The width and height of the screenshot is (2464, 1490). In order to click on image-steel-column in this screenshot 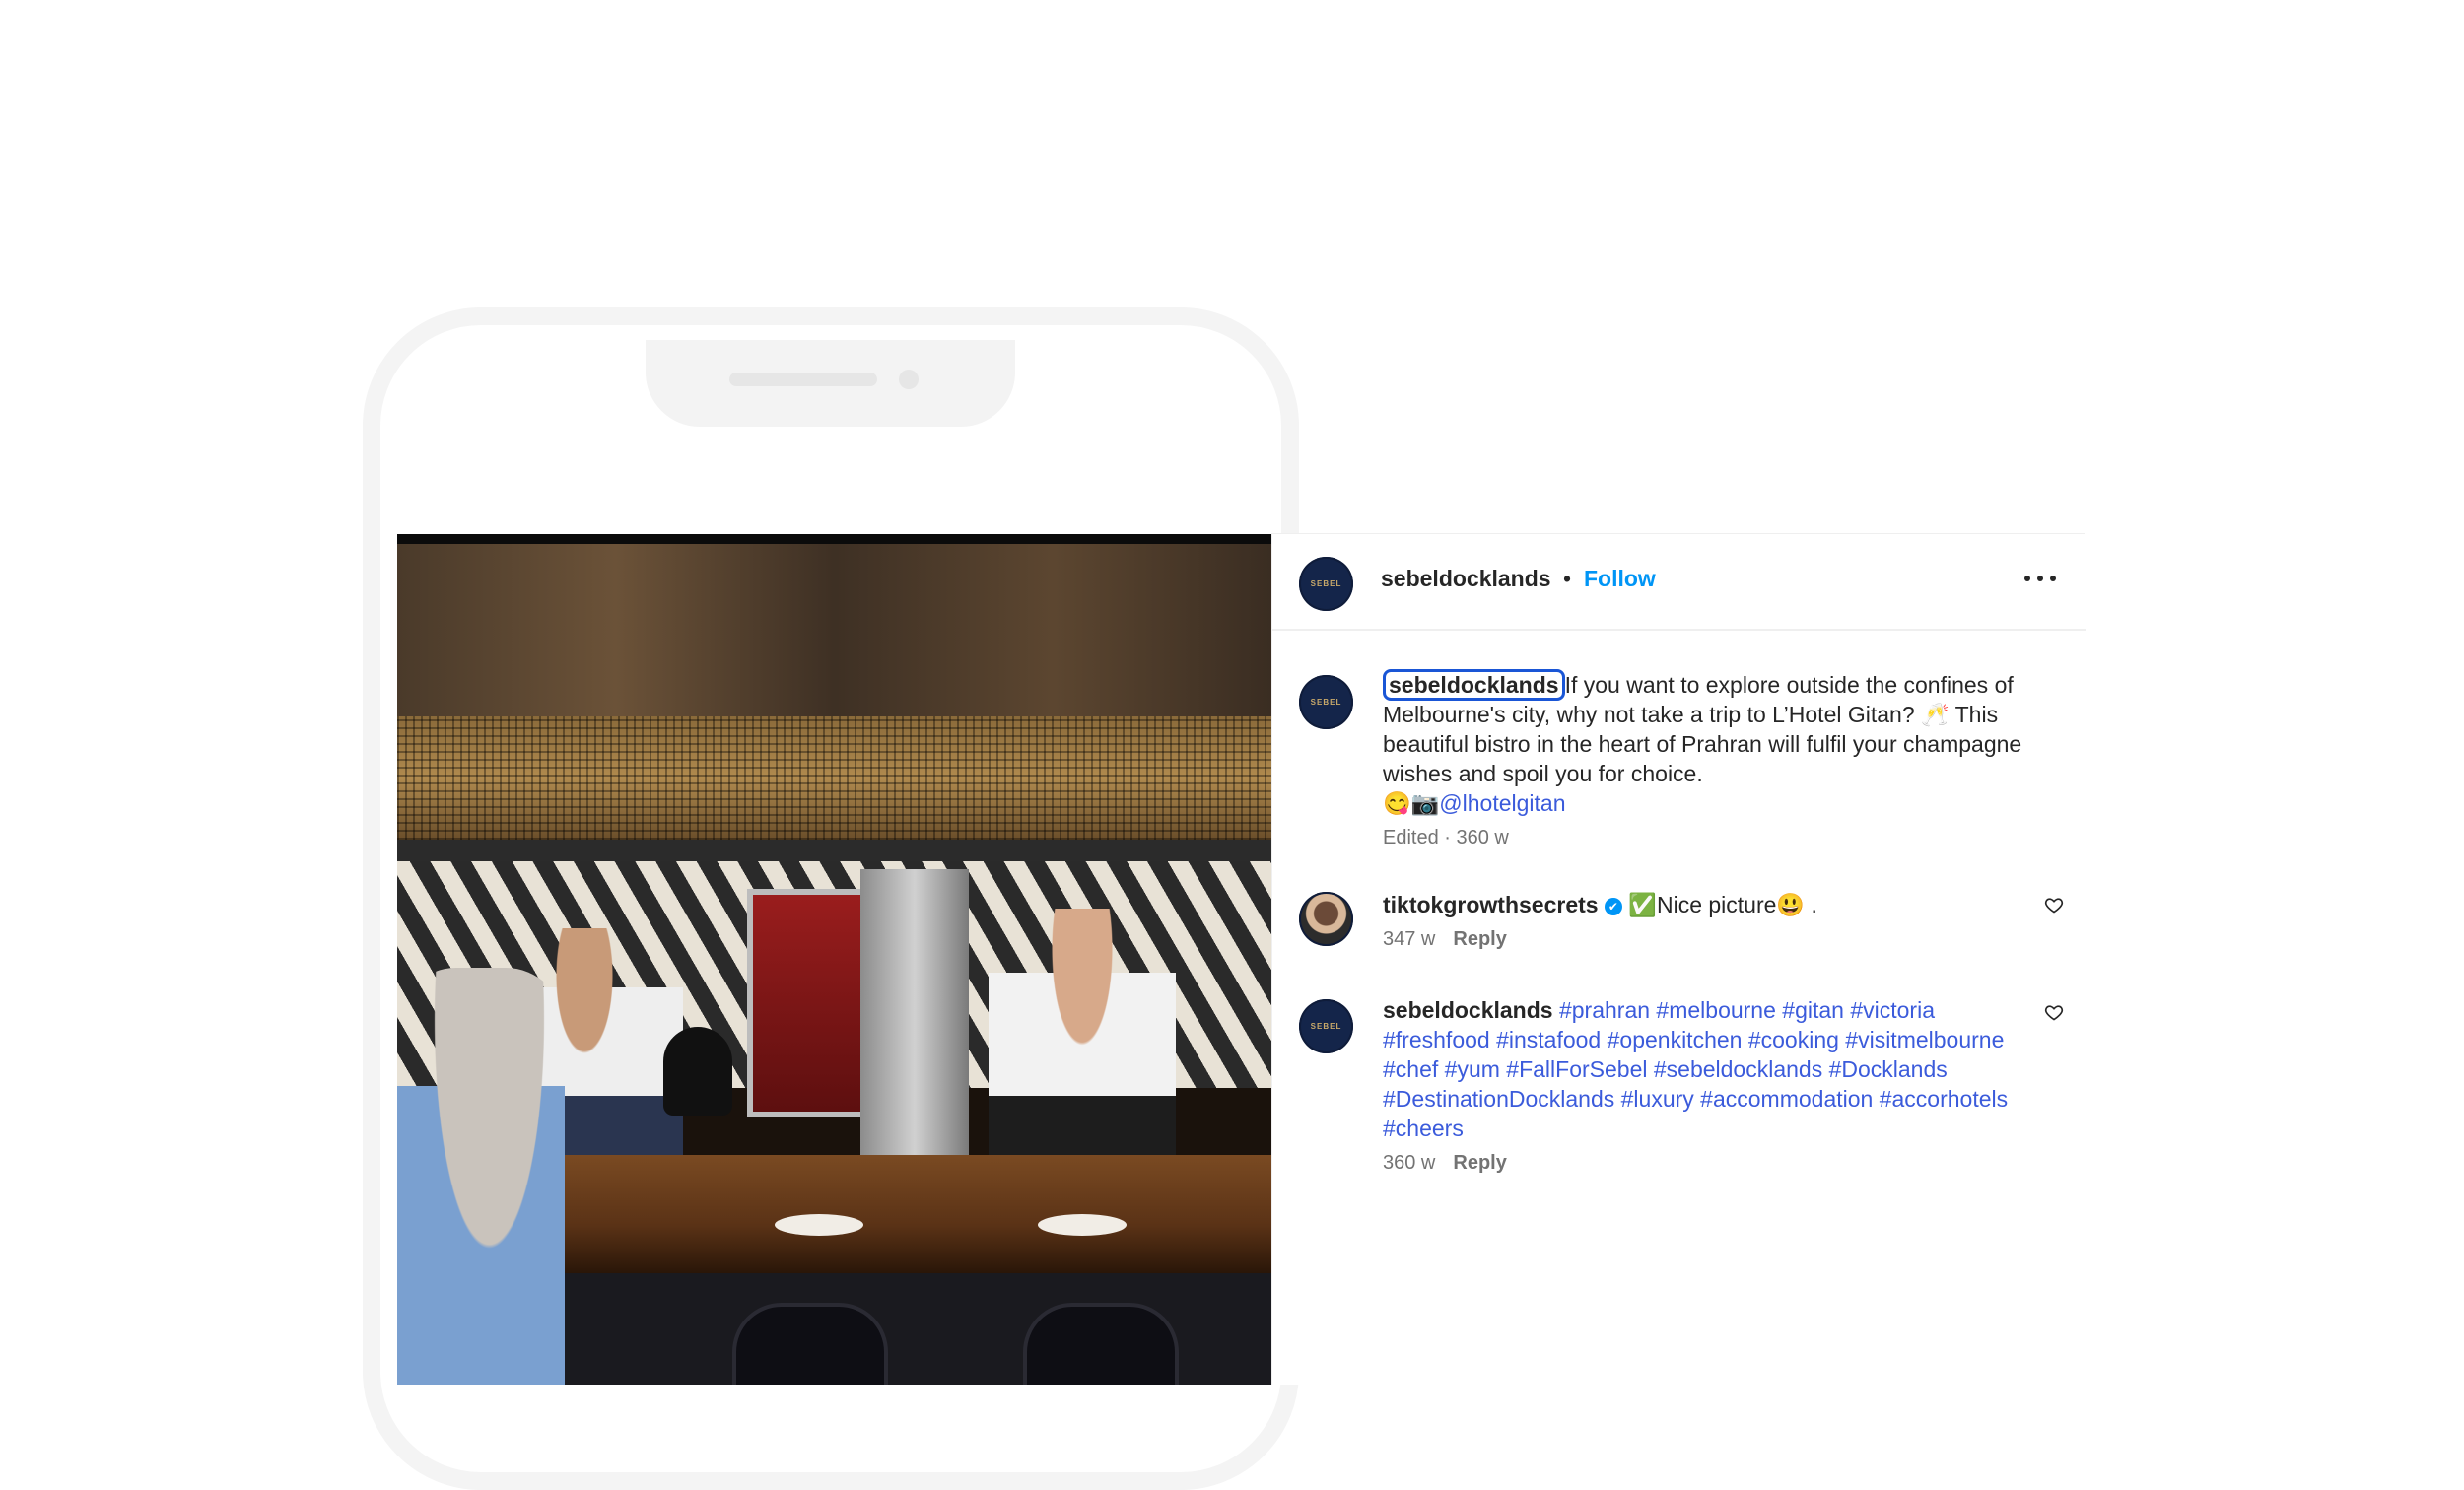, I will do `click(914, 1022)`.